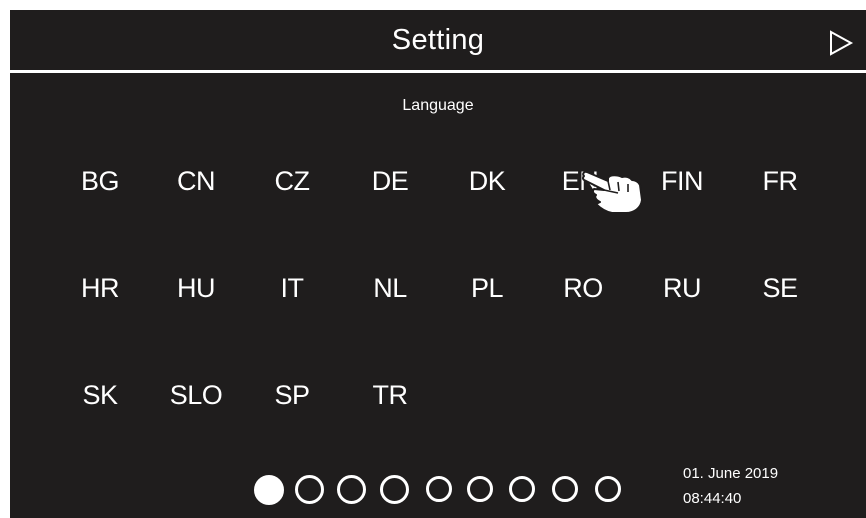 The height and width of the screenshot is (518, 866). I want to click on language-option-pl: PL, so click(487, 288).